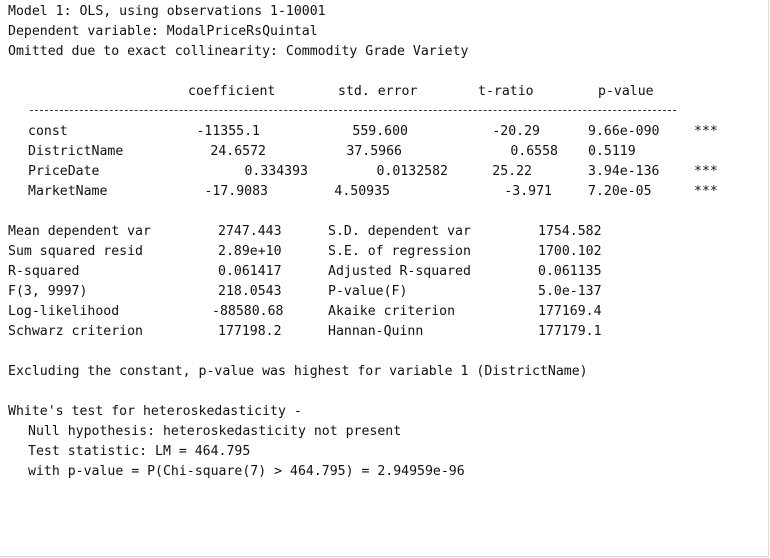 The height and width of the screenshot is (558, 770). What do you see at coordinates (155, 411) in the screenshot?
I see `white-test-title: White's test for heteroskedasticity -` at bounding box center [155, 411].